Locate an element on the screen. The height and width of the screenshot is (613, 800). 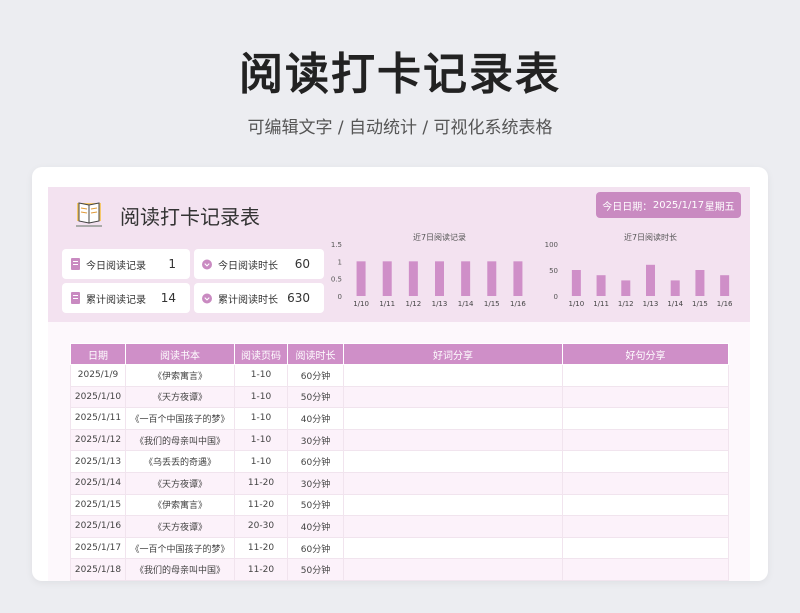
x-tick-label: 1/11 is located at coordinates (601, 304).